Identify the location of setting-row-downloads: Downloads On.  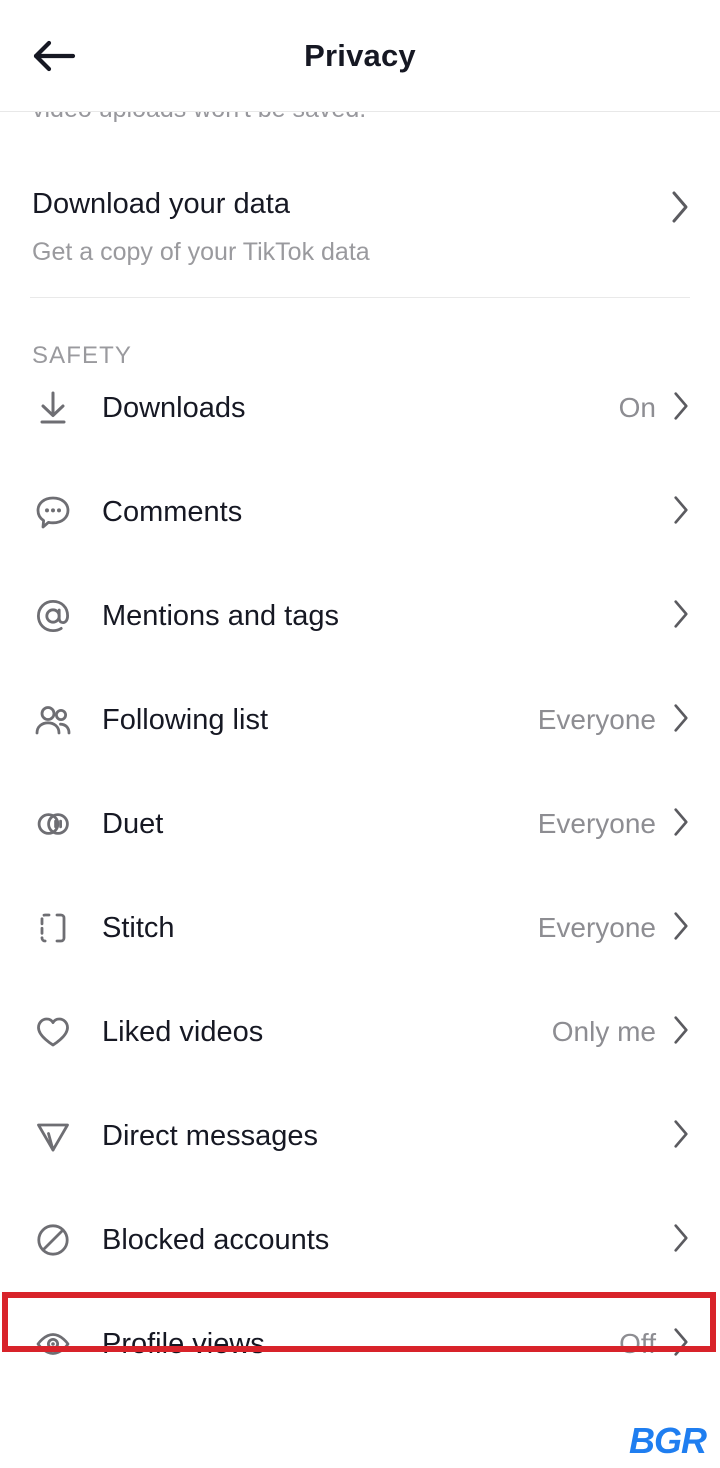
(360, 408).